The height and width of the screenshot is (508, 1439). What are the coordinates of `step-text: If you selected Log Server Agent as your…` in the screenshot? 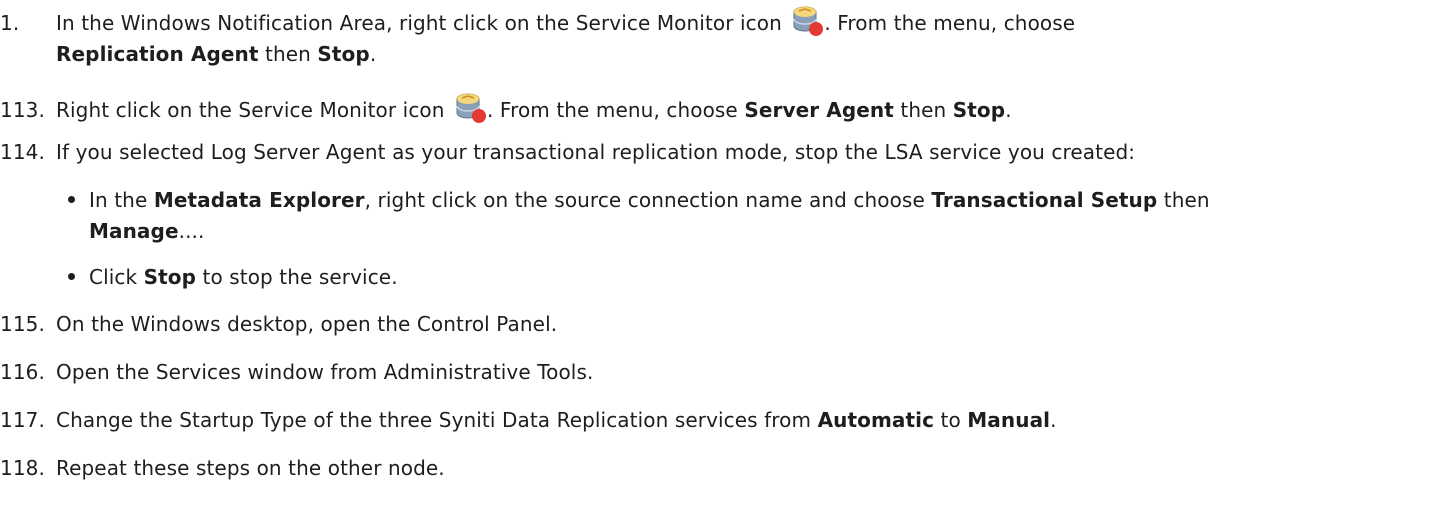 It's located at (596, 152).